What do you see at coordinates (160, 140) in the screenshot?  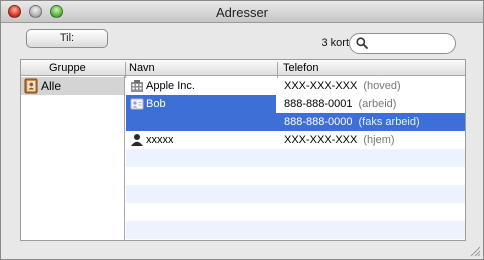 I see `contact-name: xxxxx` at bounding box center [160, 140].